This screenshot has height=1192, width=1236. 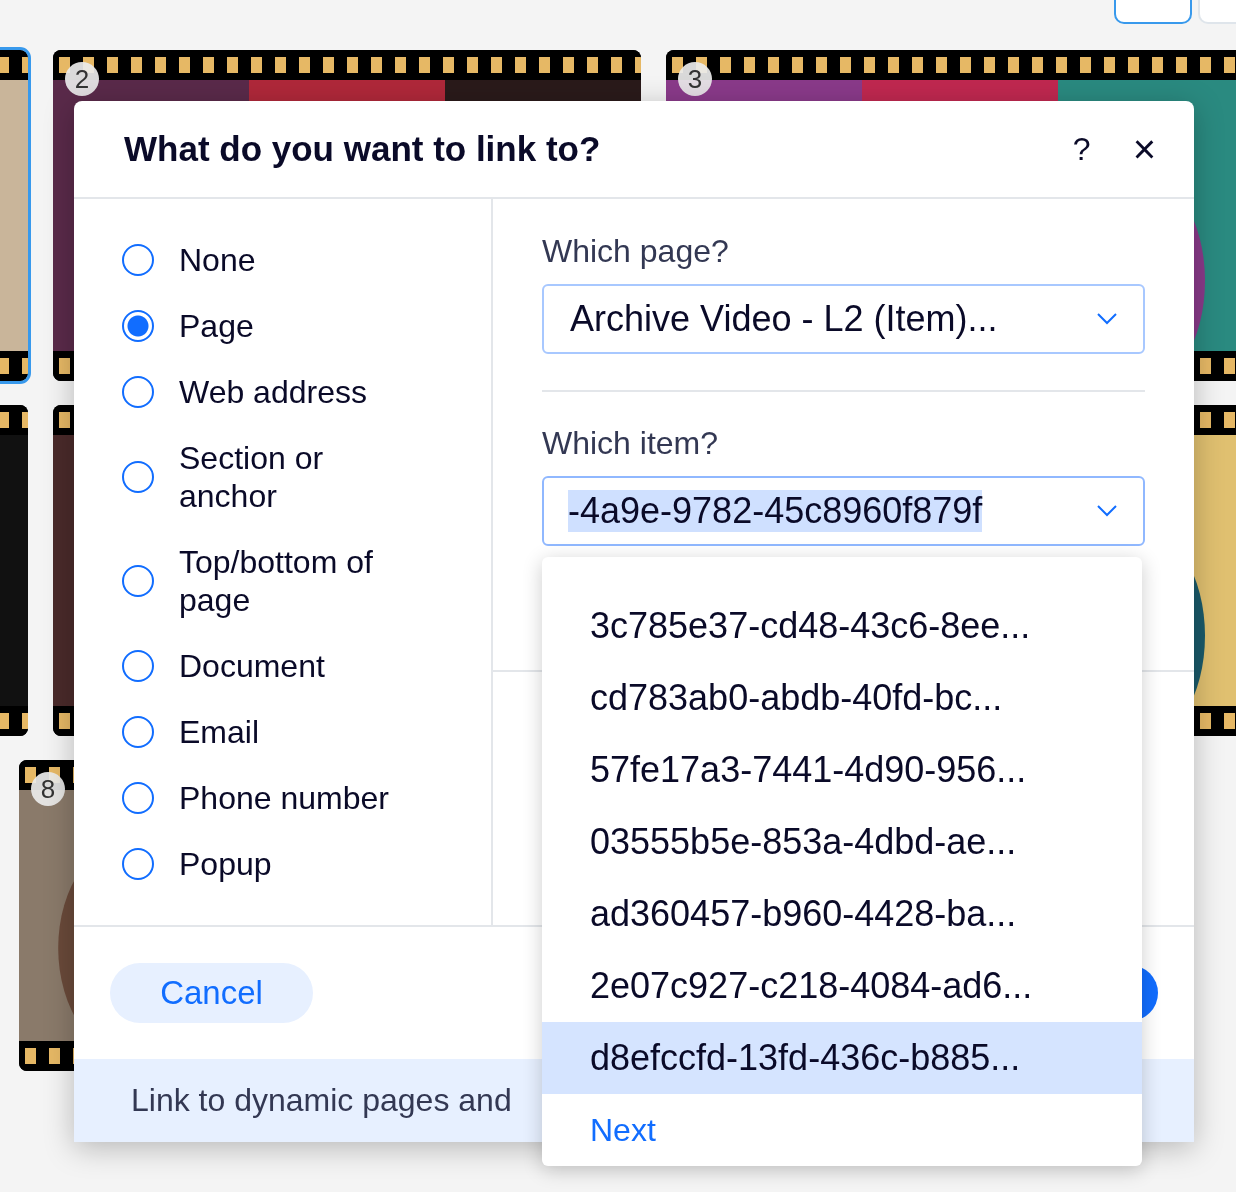 What do you see at coordinates (631, 443) in the screenshot?
I see `field-label: Which item?` at bounding box center [631, 443].